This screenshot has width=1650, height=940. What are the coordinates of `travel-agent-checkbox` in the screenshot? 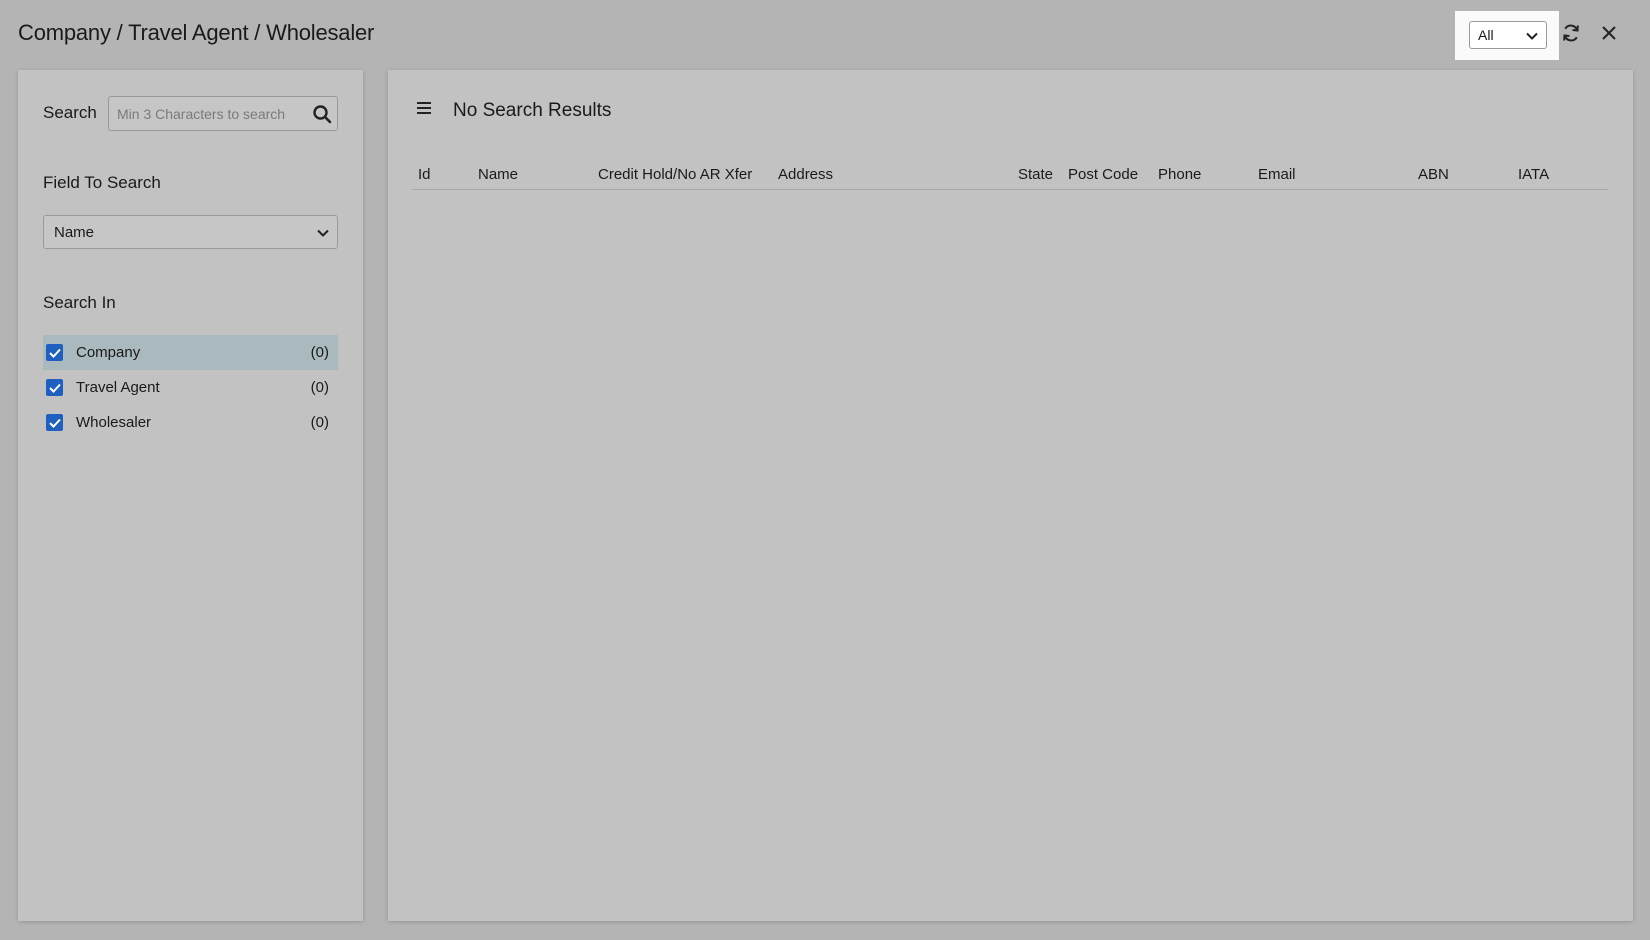 It's located at (54, 387).